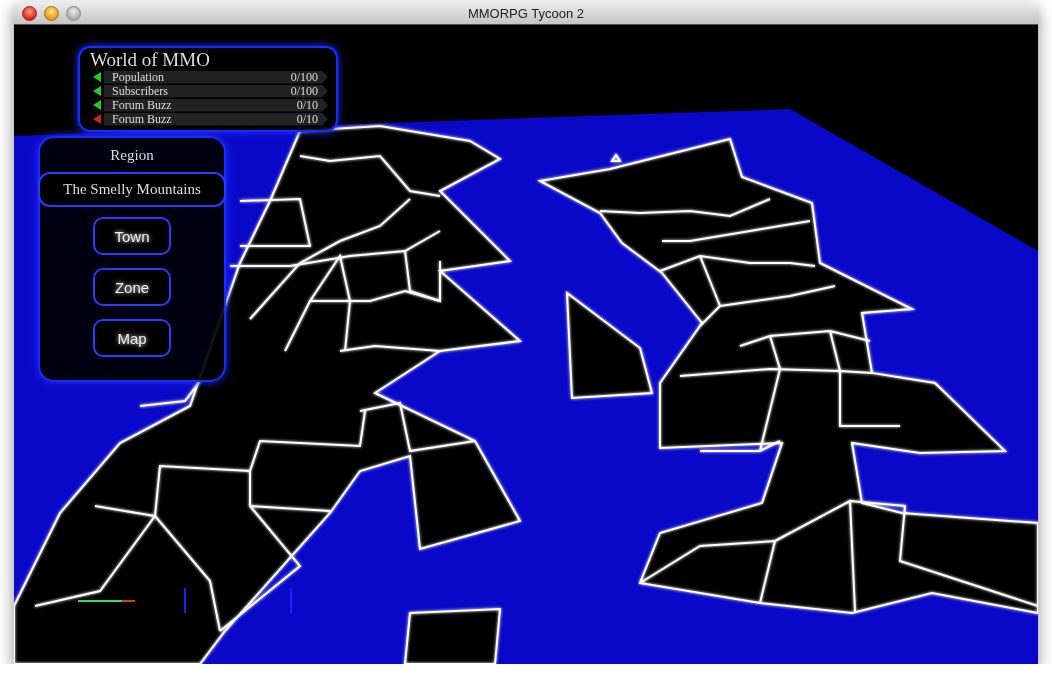 This screenshot has width=1052, height=687. I want to click on stat-label: Subscribers, so click(140, 91).